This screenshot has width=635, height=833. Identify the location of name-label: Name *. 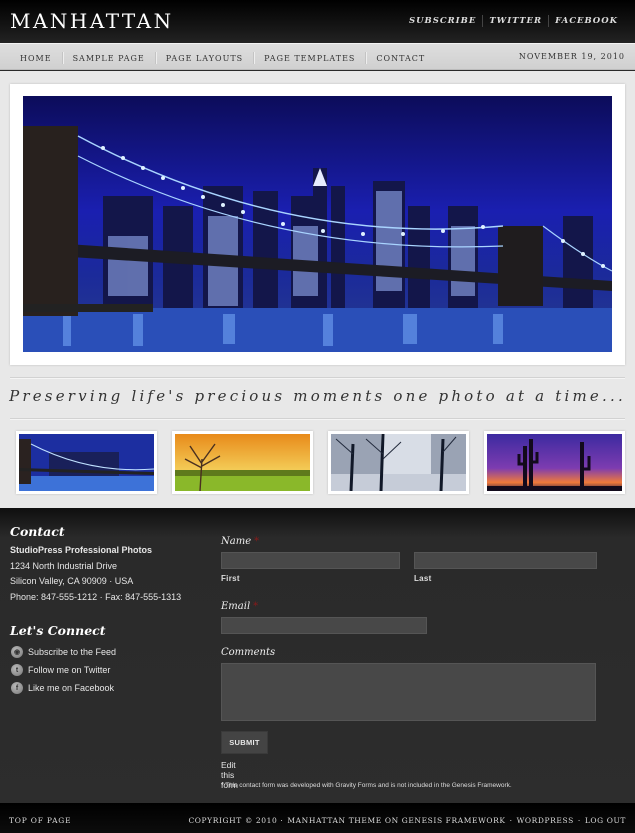
(240, 541).